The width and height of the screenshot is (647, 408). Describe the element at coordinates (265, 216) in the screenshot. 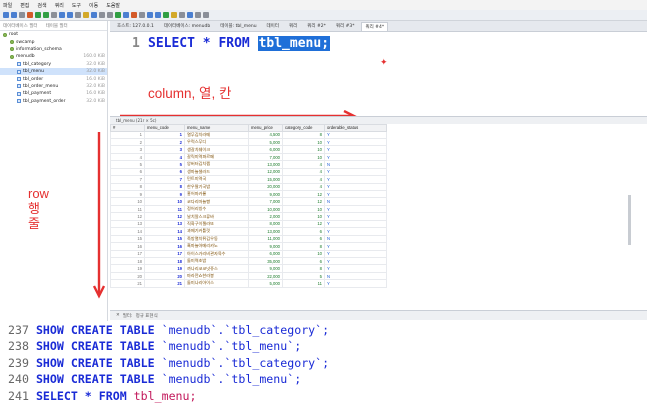

I see `table-cell: 2,000` at that location.